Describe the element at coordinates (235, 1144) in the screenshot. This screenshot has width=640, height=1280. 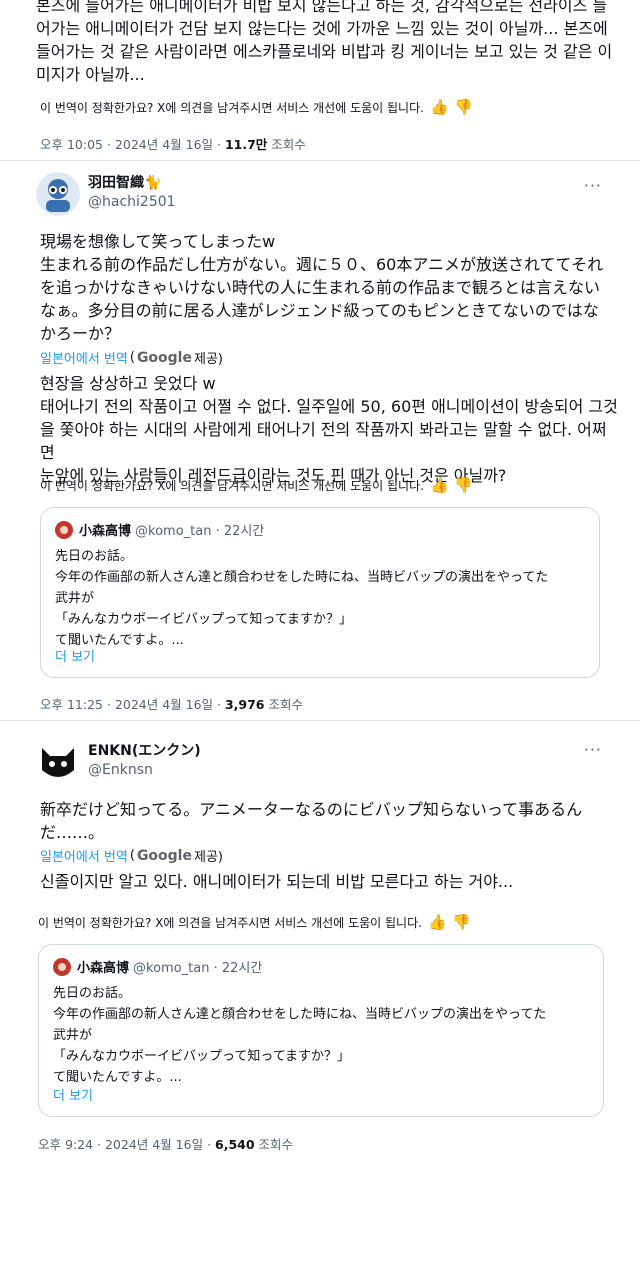
I see `view-count: 6,540` at that location.